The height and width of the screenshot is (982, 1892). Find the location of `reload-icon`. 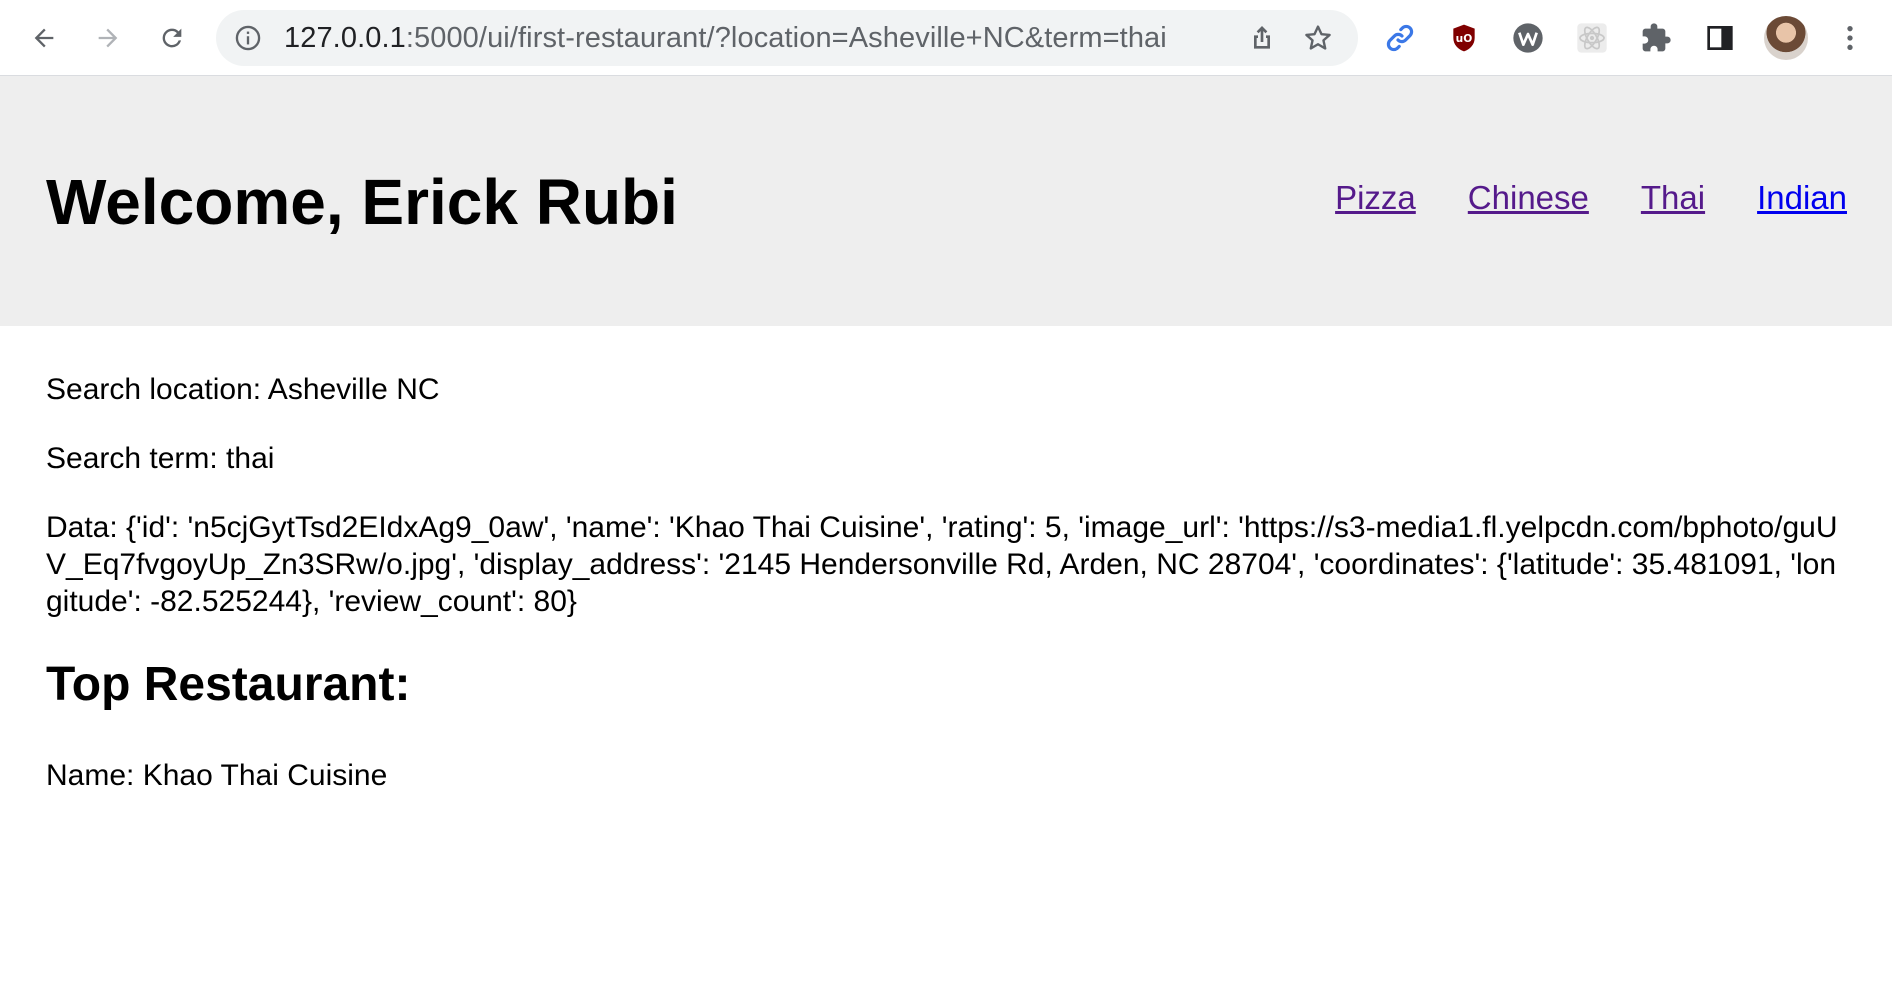

reload-icon is located at coordinates (172, 38).